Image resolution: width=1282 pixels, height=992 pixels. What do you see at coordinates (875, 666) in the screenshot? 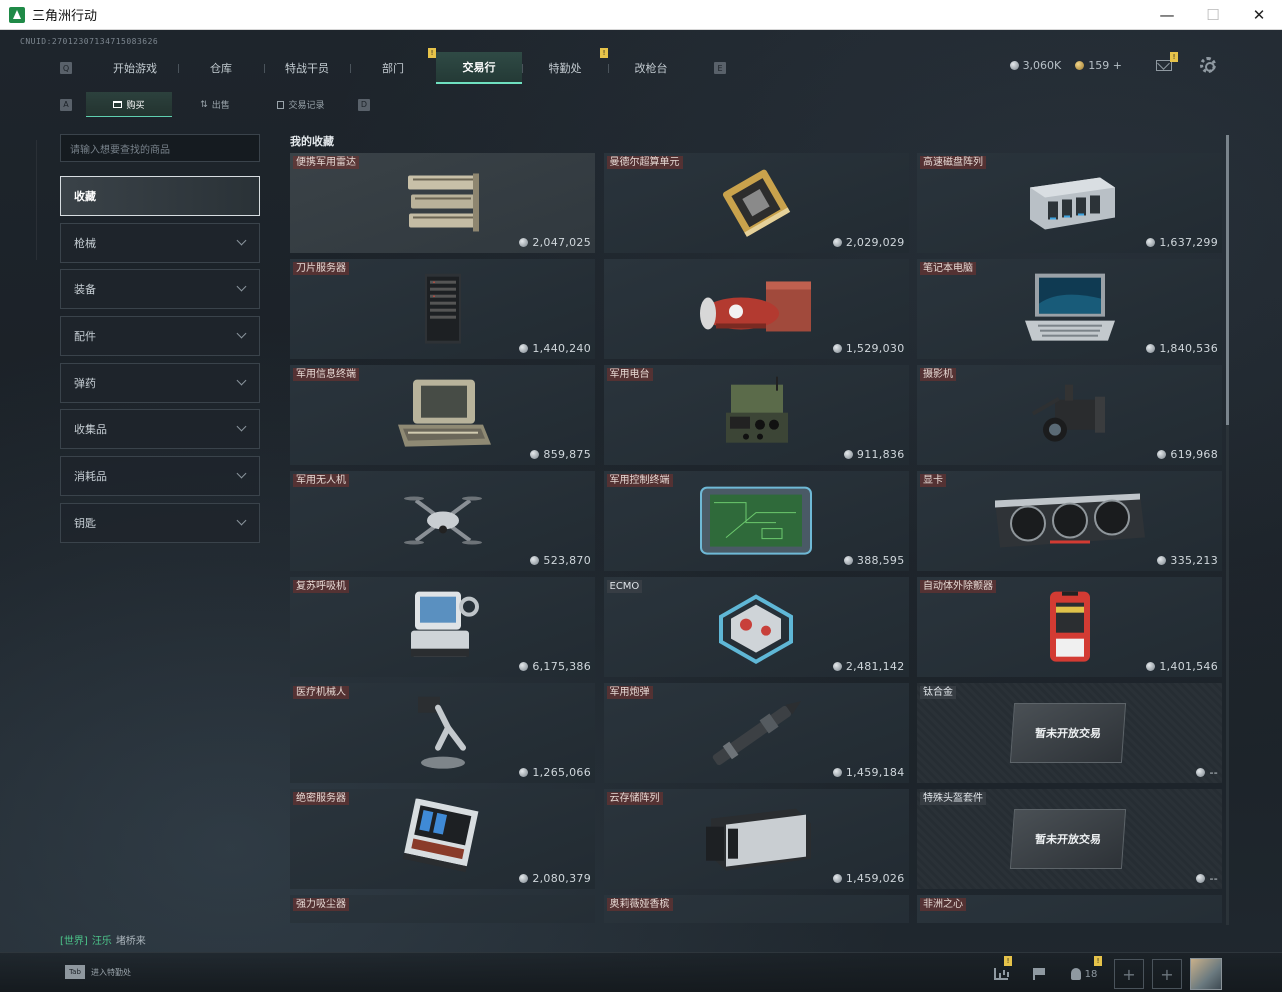
I see `item-price-value: 2,481,142` at bounding box center [875, 666].